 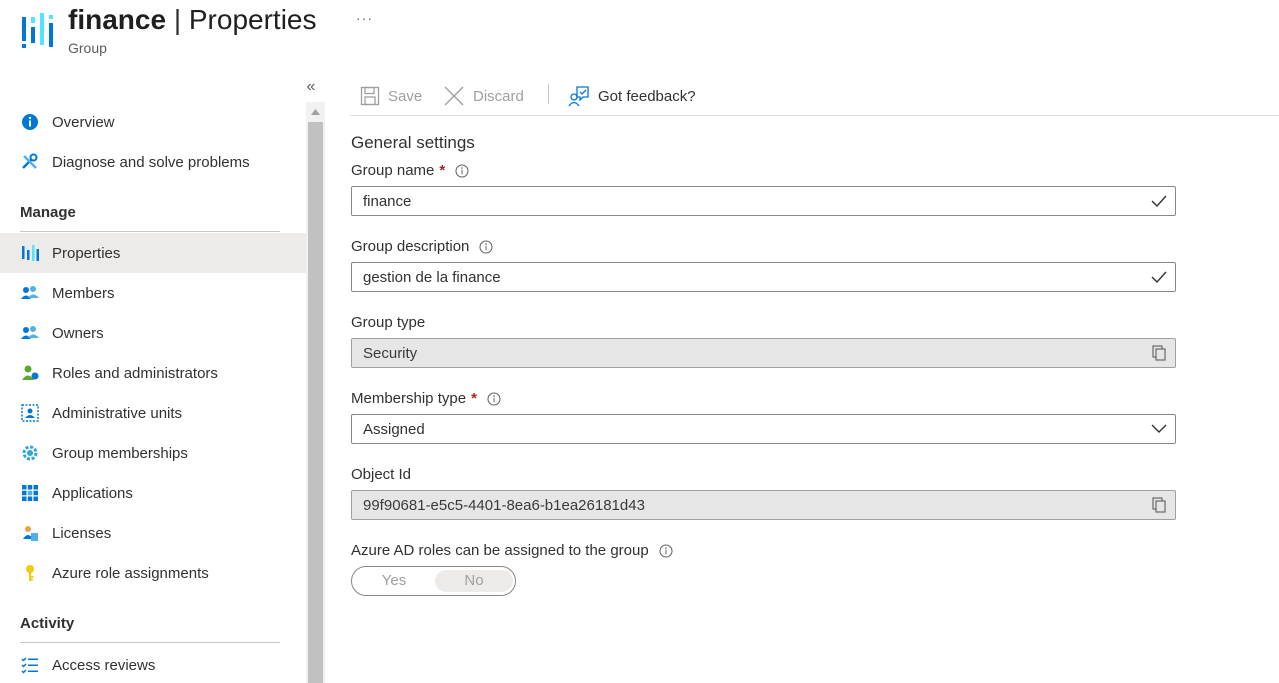 What do you see at coordinates (578, 96) in the screenshot?
I see `feedback-icon` at bounding box center [578, 96].